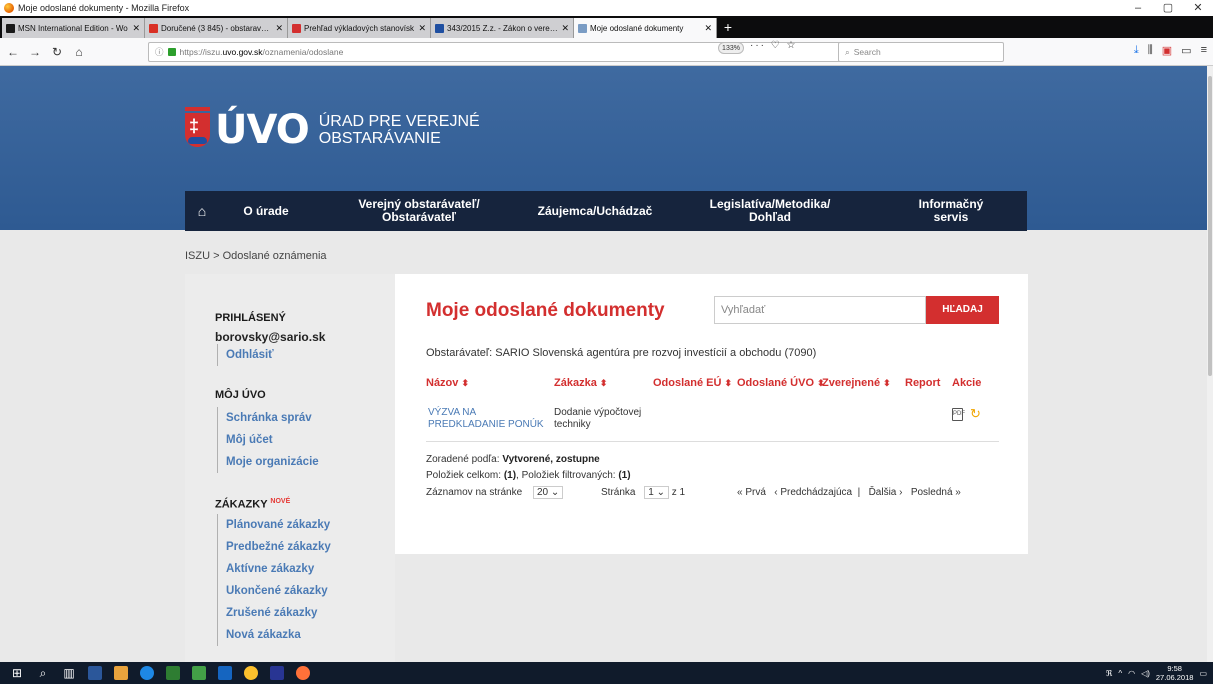  What do you see at coordinates (1131, 673) in the screenshot?
I see `network-icon: ◠` at bounding box center [1131, 673].